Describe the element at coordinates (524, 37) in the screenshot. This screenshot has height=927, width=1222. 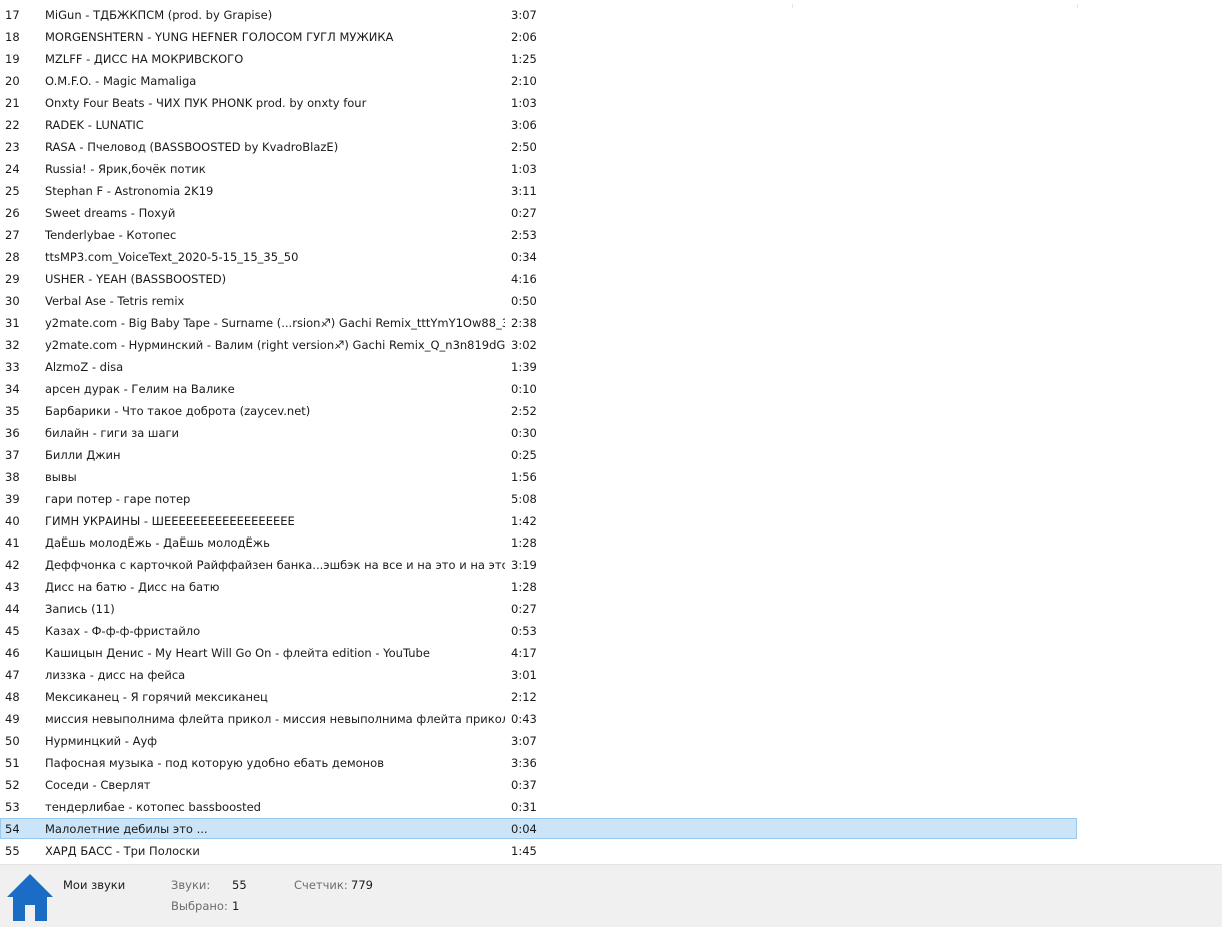
I see `track-duration: 2:06` at that location.